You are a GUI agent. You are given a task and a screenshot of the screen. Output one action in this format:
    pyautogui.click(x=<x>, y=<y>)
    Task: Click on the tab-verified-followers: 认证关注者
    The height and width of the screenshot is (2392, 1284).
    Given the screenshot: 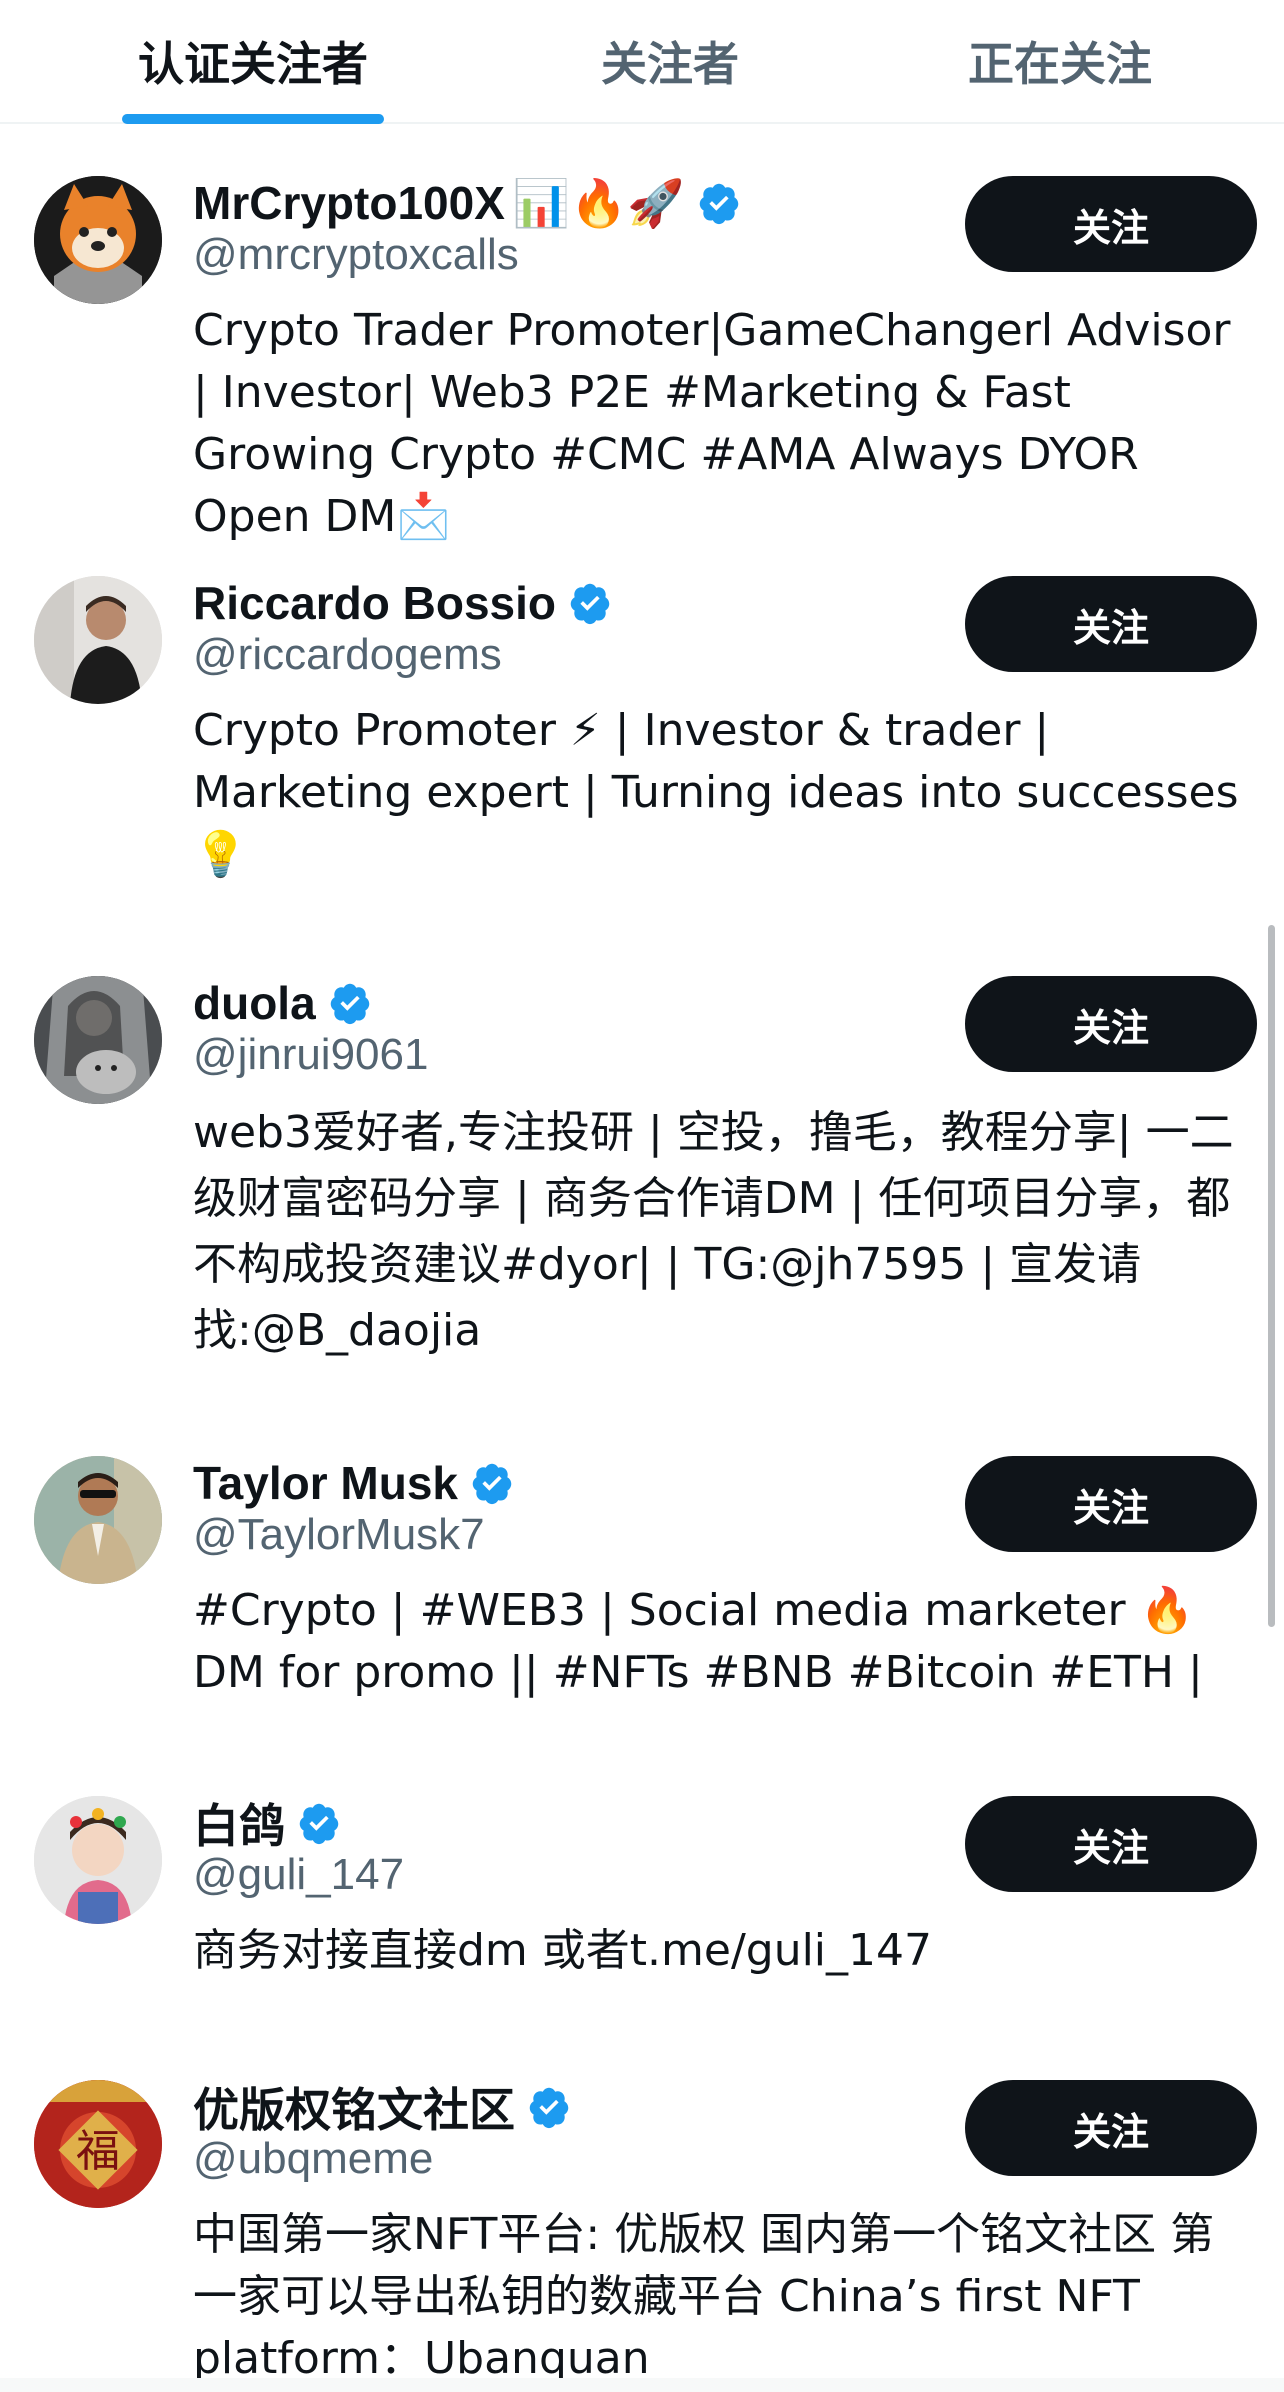 What is the action you would take?
    pyautogui.click(x=253, y=62)
    